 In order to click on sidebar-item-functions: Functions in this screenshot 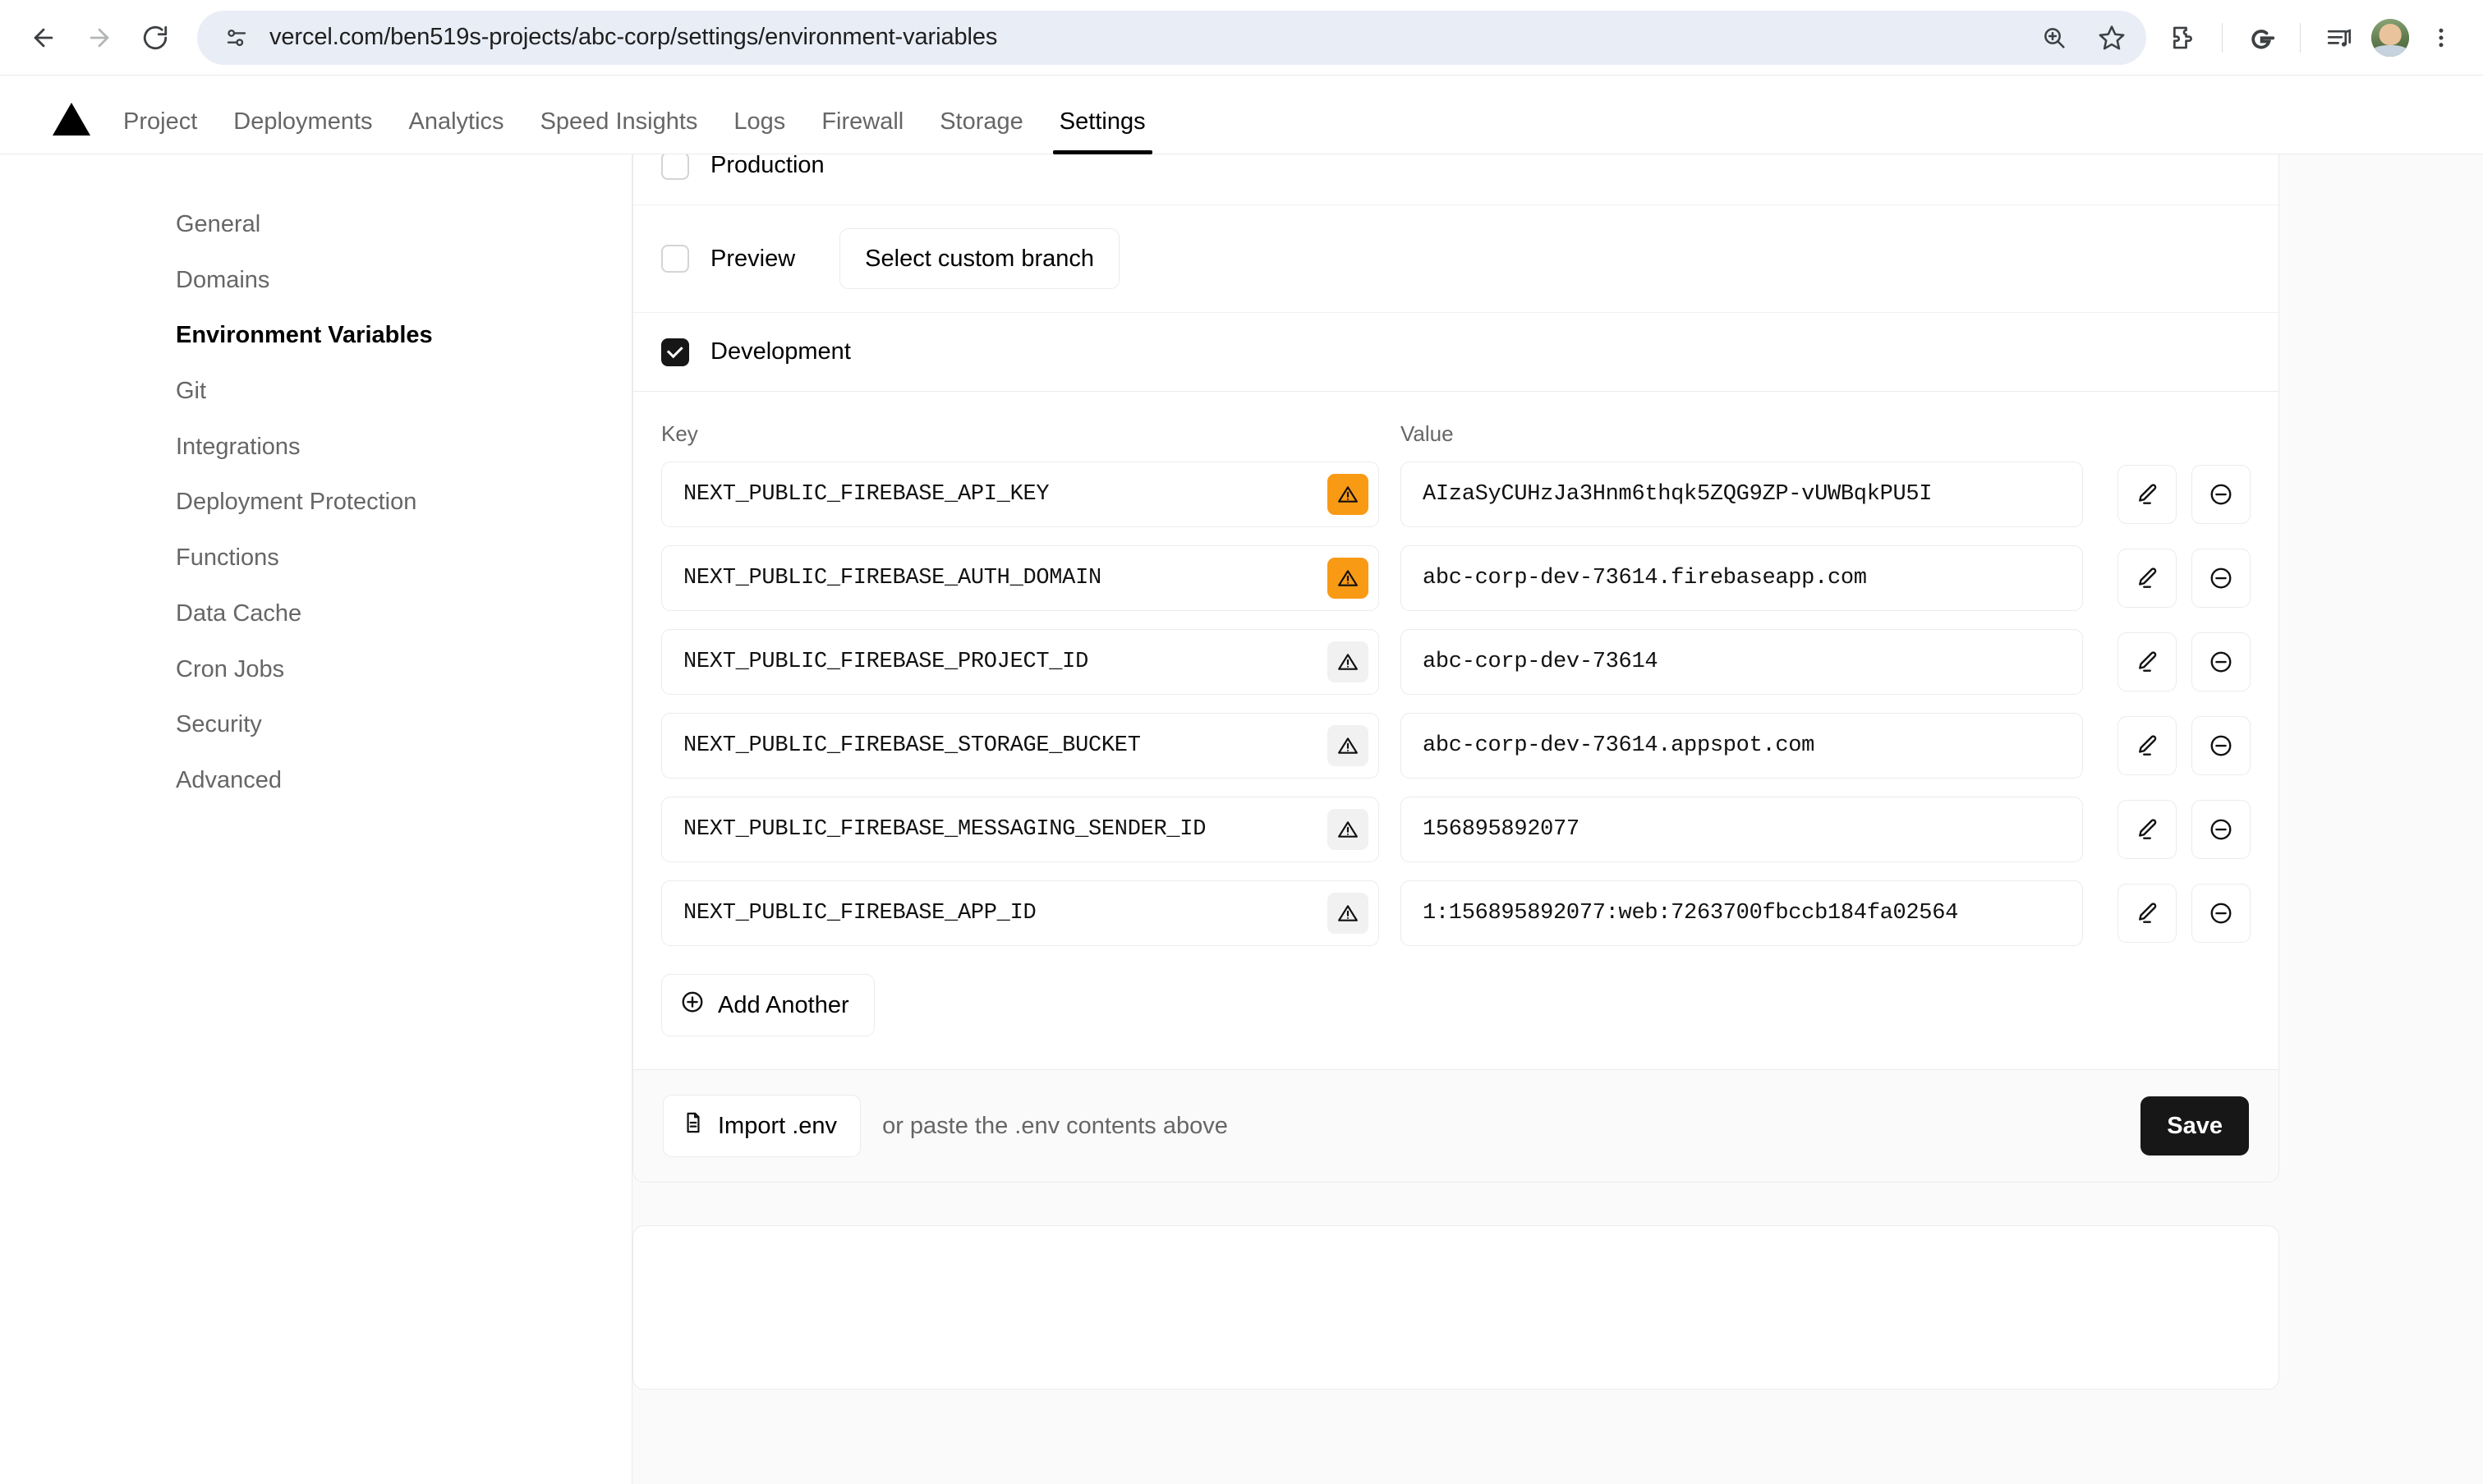, I will do `click(316, 558)`.